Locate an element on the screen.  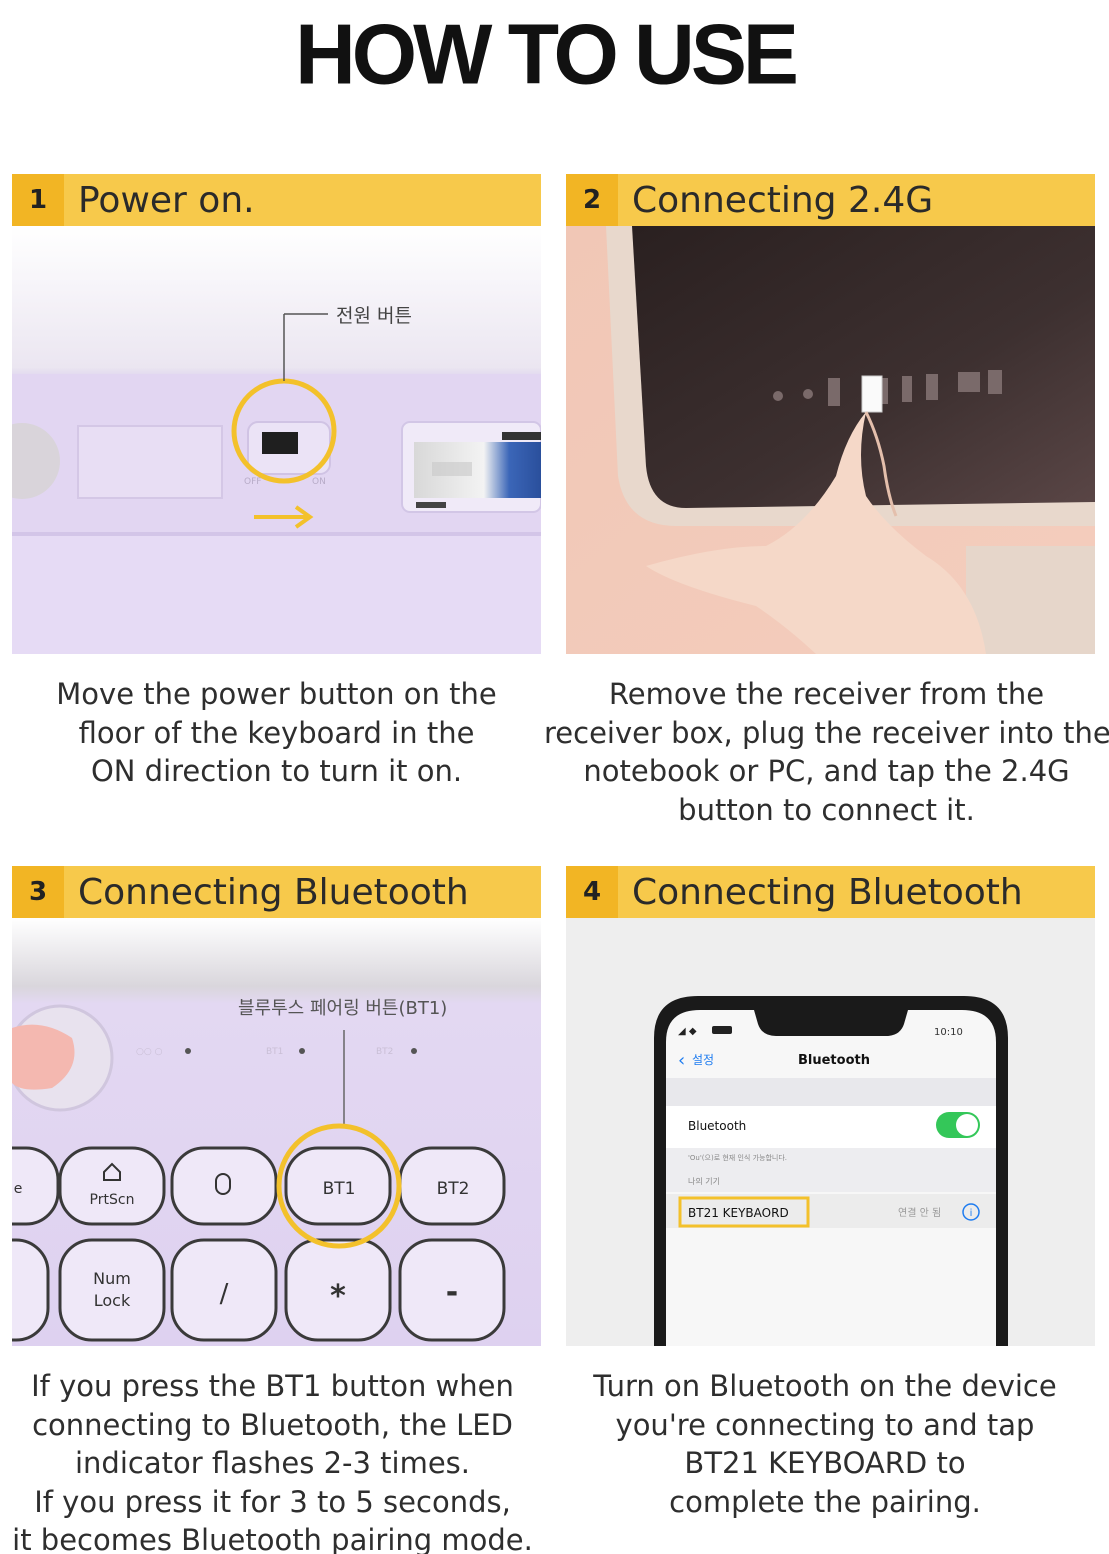
phone-time: 10:10 is located at coordinates (948, 1032).